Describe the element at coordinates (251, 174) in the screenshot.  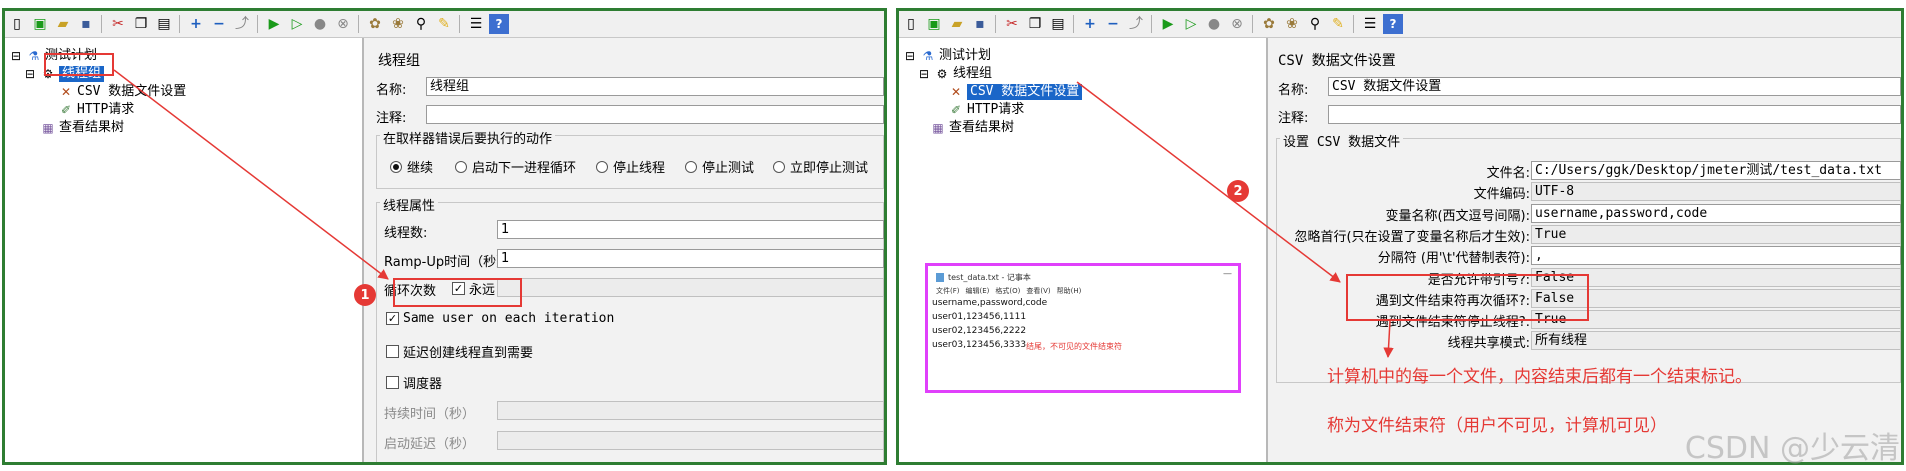
I see `arrow-to-loop` at that location.